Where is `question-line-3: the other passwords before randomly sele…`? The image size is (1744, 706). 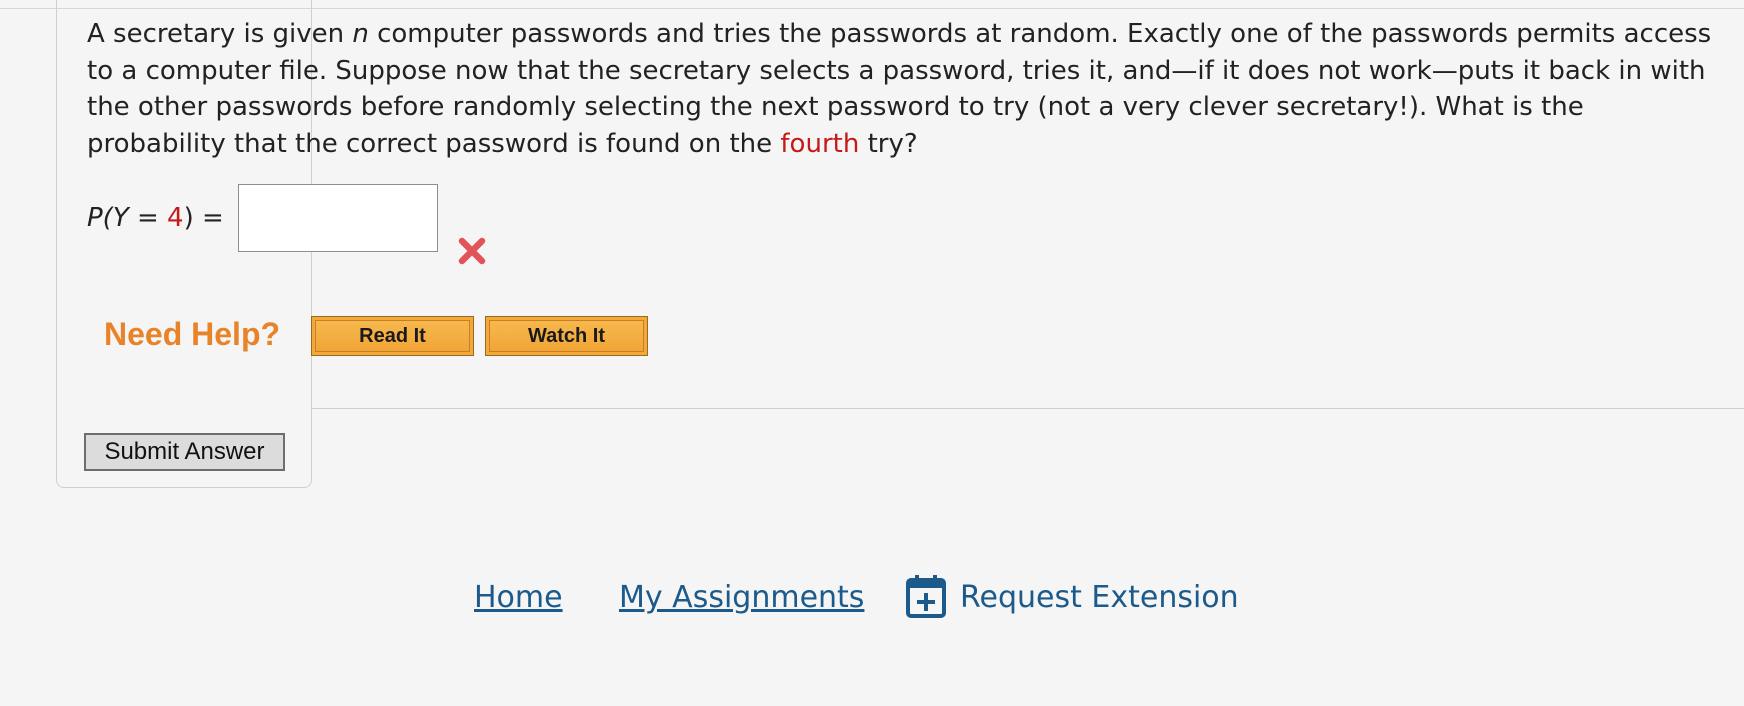 question-line-3: the other passwords before randomly sele… is located at coordinates (835, 107).